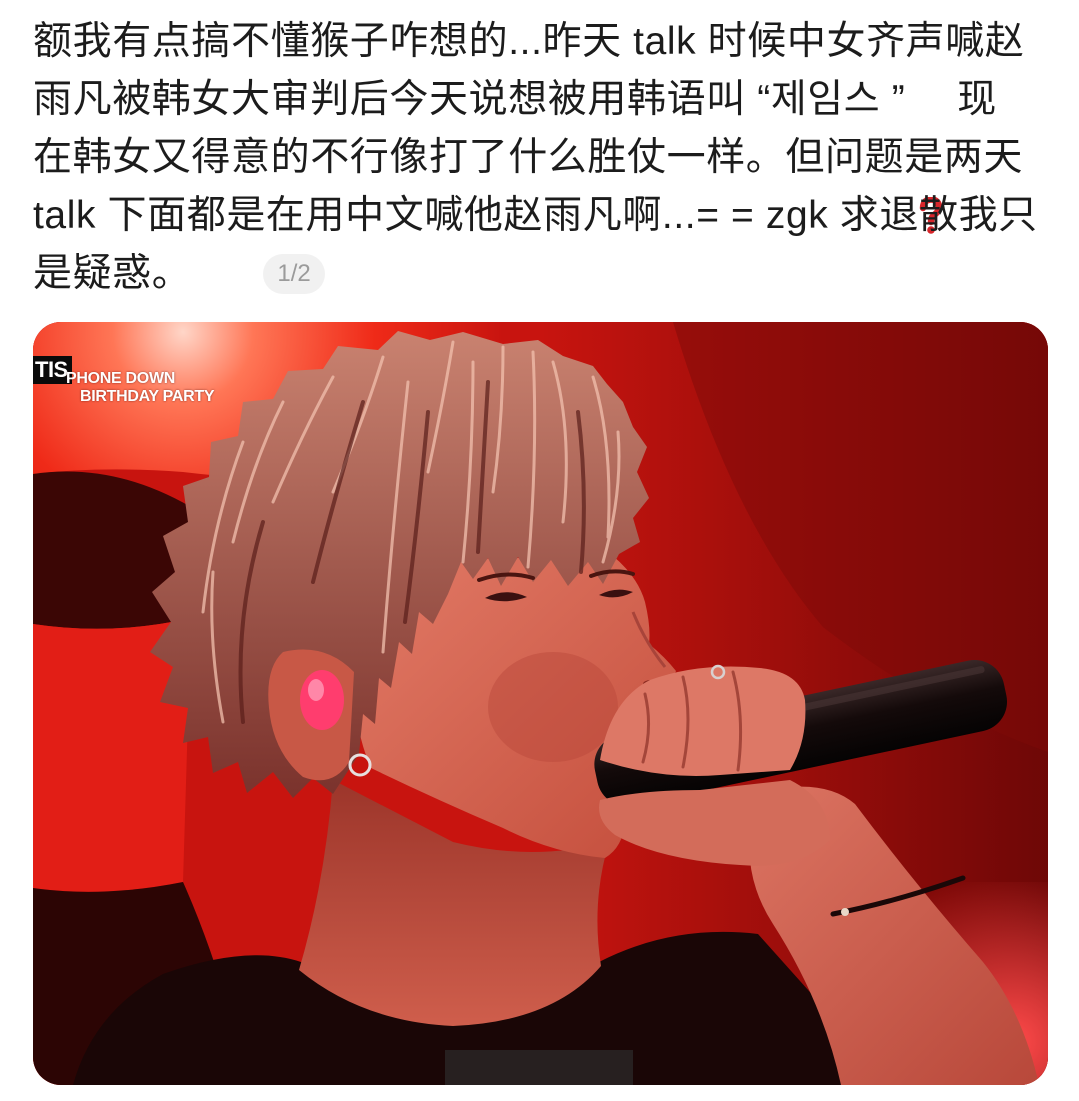 The width and height of the screenshot is (1079, 1101). Describe the element at coordinates (529, 41) in the screenshot. I see `post-line-1-text: 额我有点搞不懂猴子咋想的...昨天 talk 时候中女齐声喊赵` at that location.